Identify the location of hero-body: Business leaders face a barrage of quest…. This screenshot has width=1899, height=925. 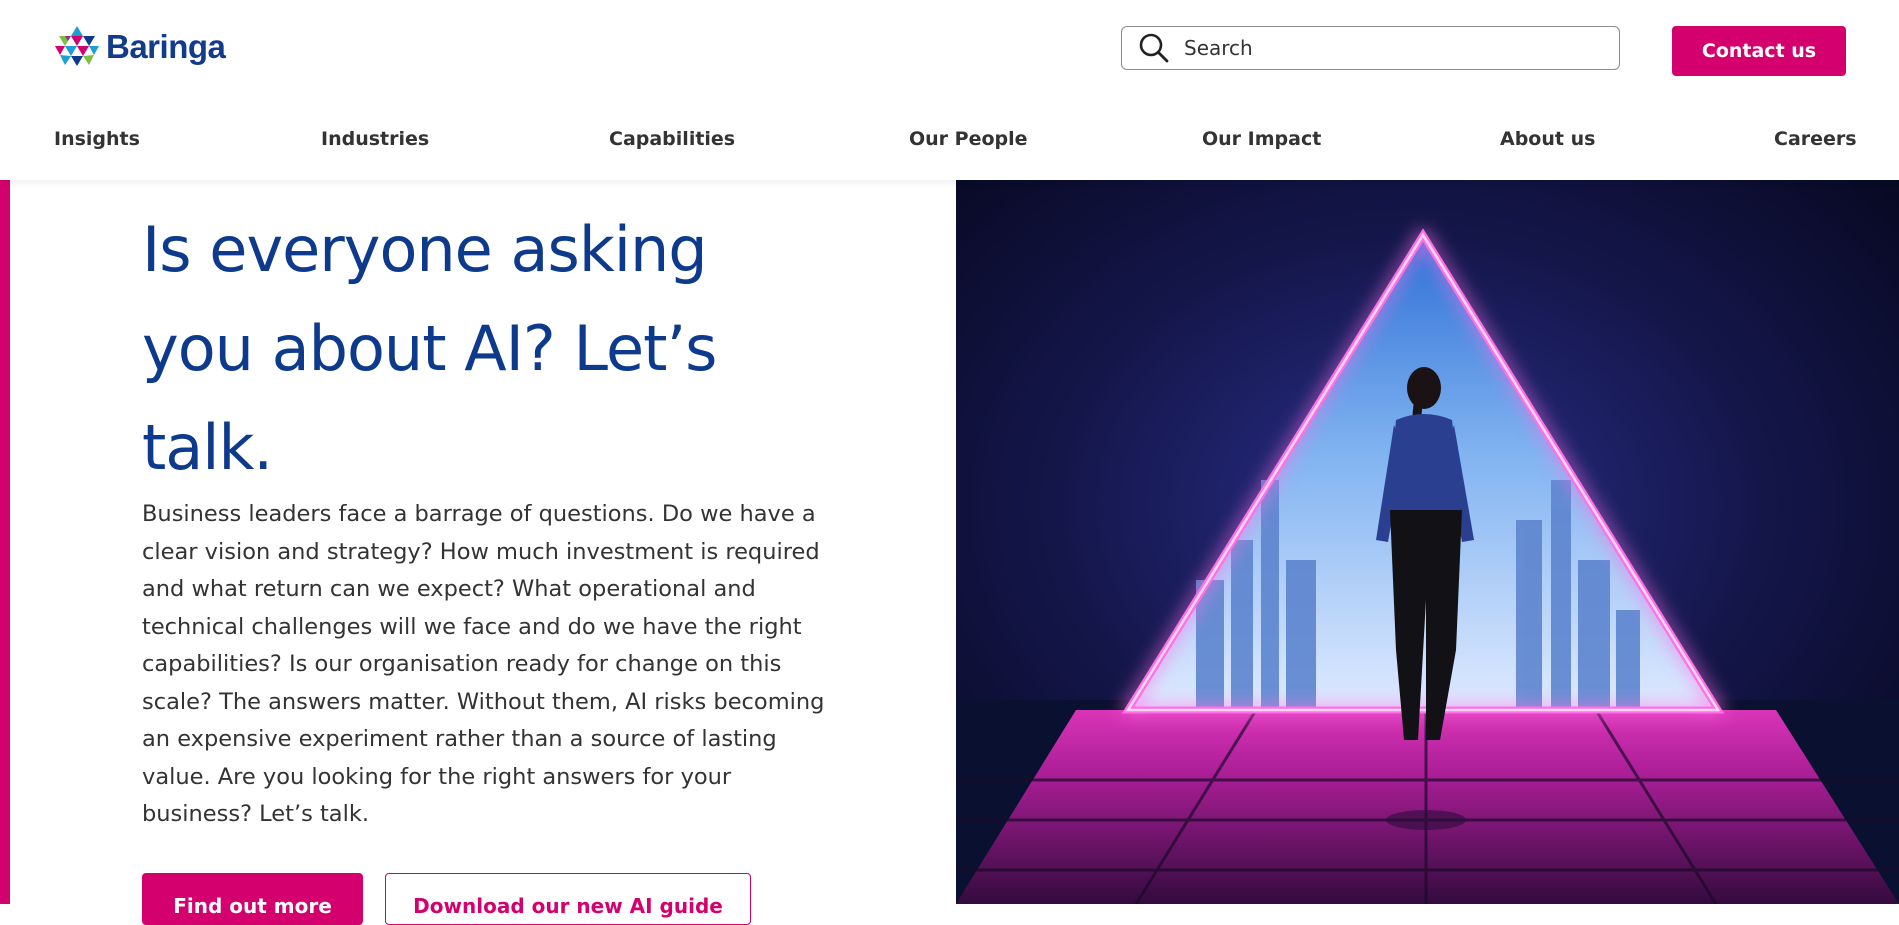
(483, 664).